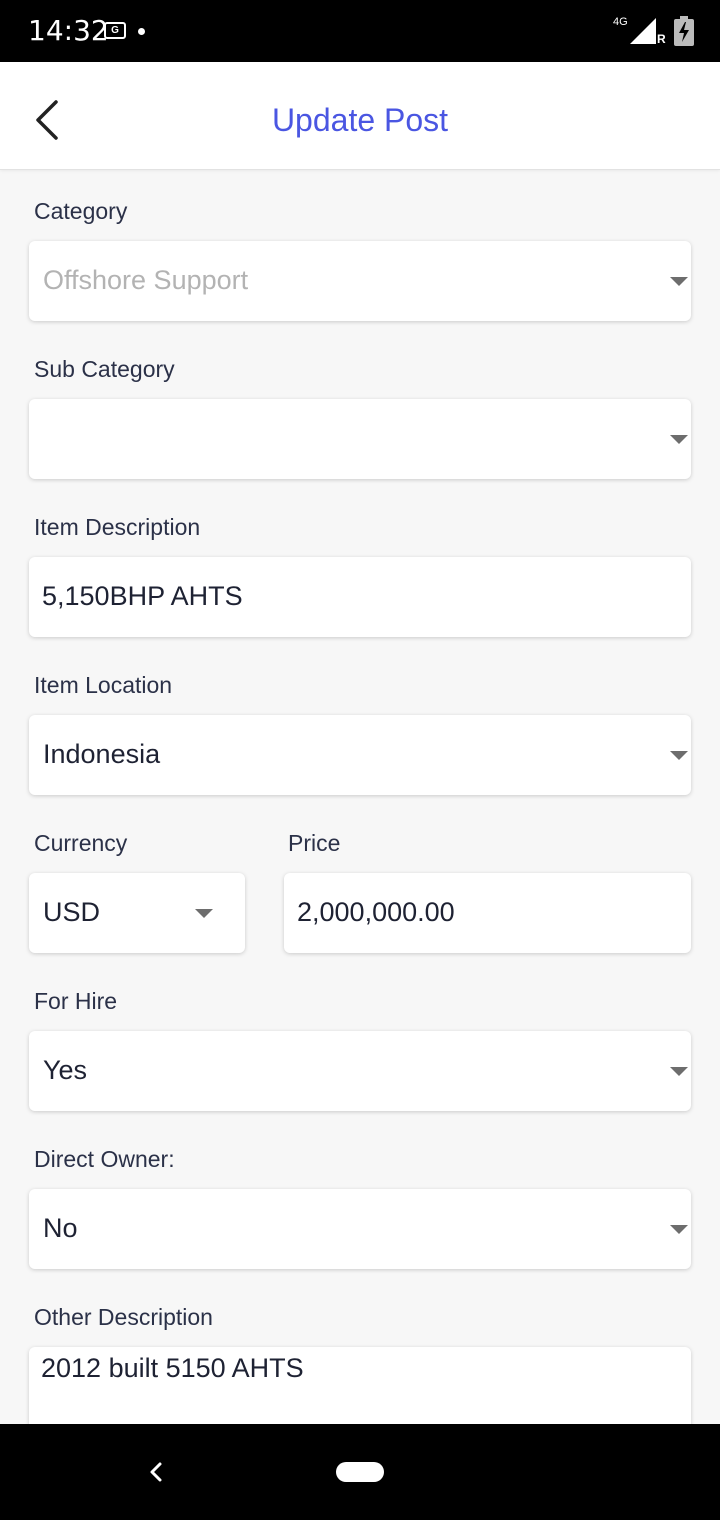 The image size is (720, 1520). What do you see at coordinates (123, 1317) in the screenshot?
I see `other-description-label: Other Description` at bounding box center [123, 1317].